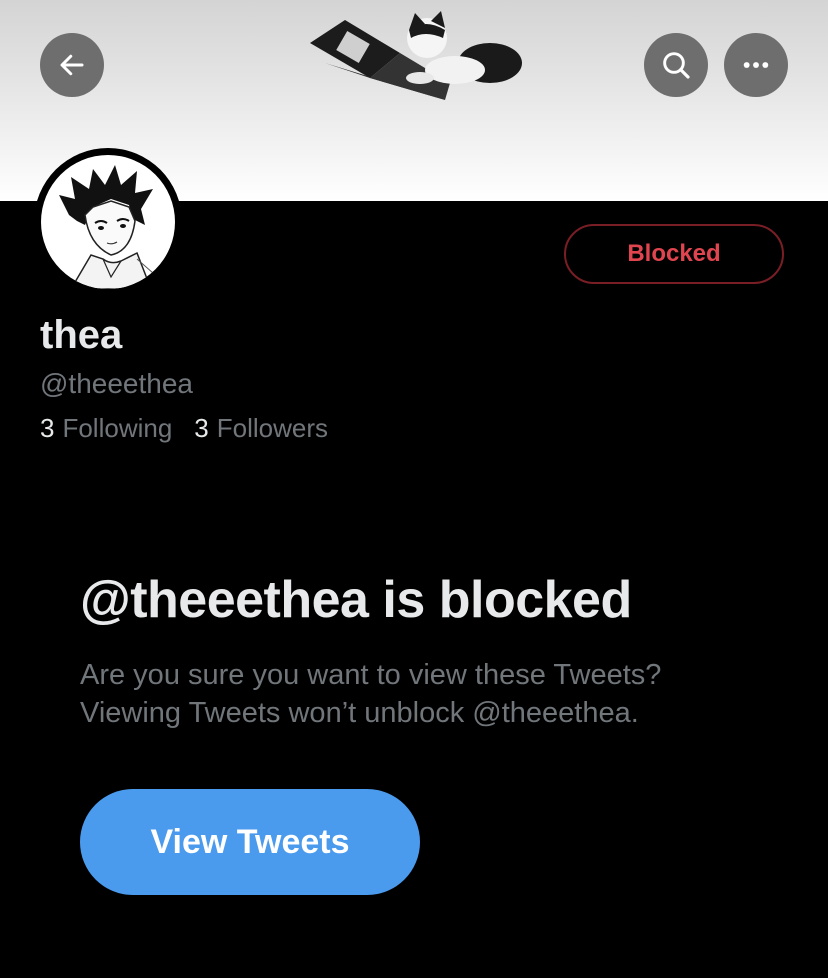  I want to click on blocked-notice-title: @theeethea is blocked, so click(356, 600).